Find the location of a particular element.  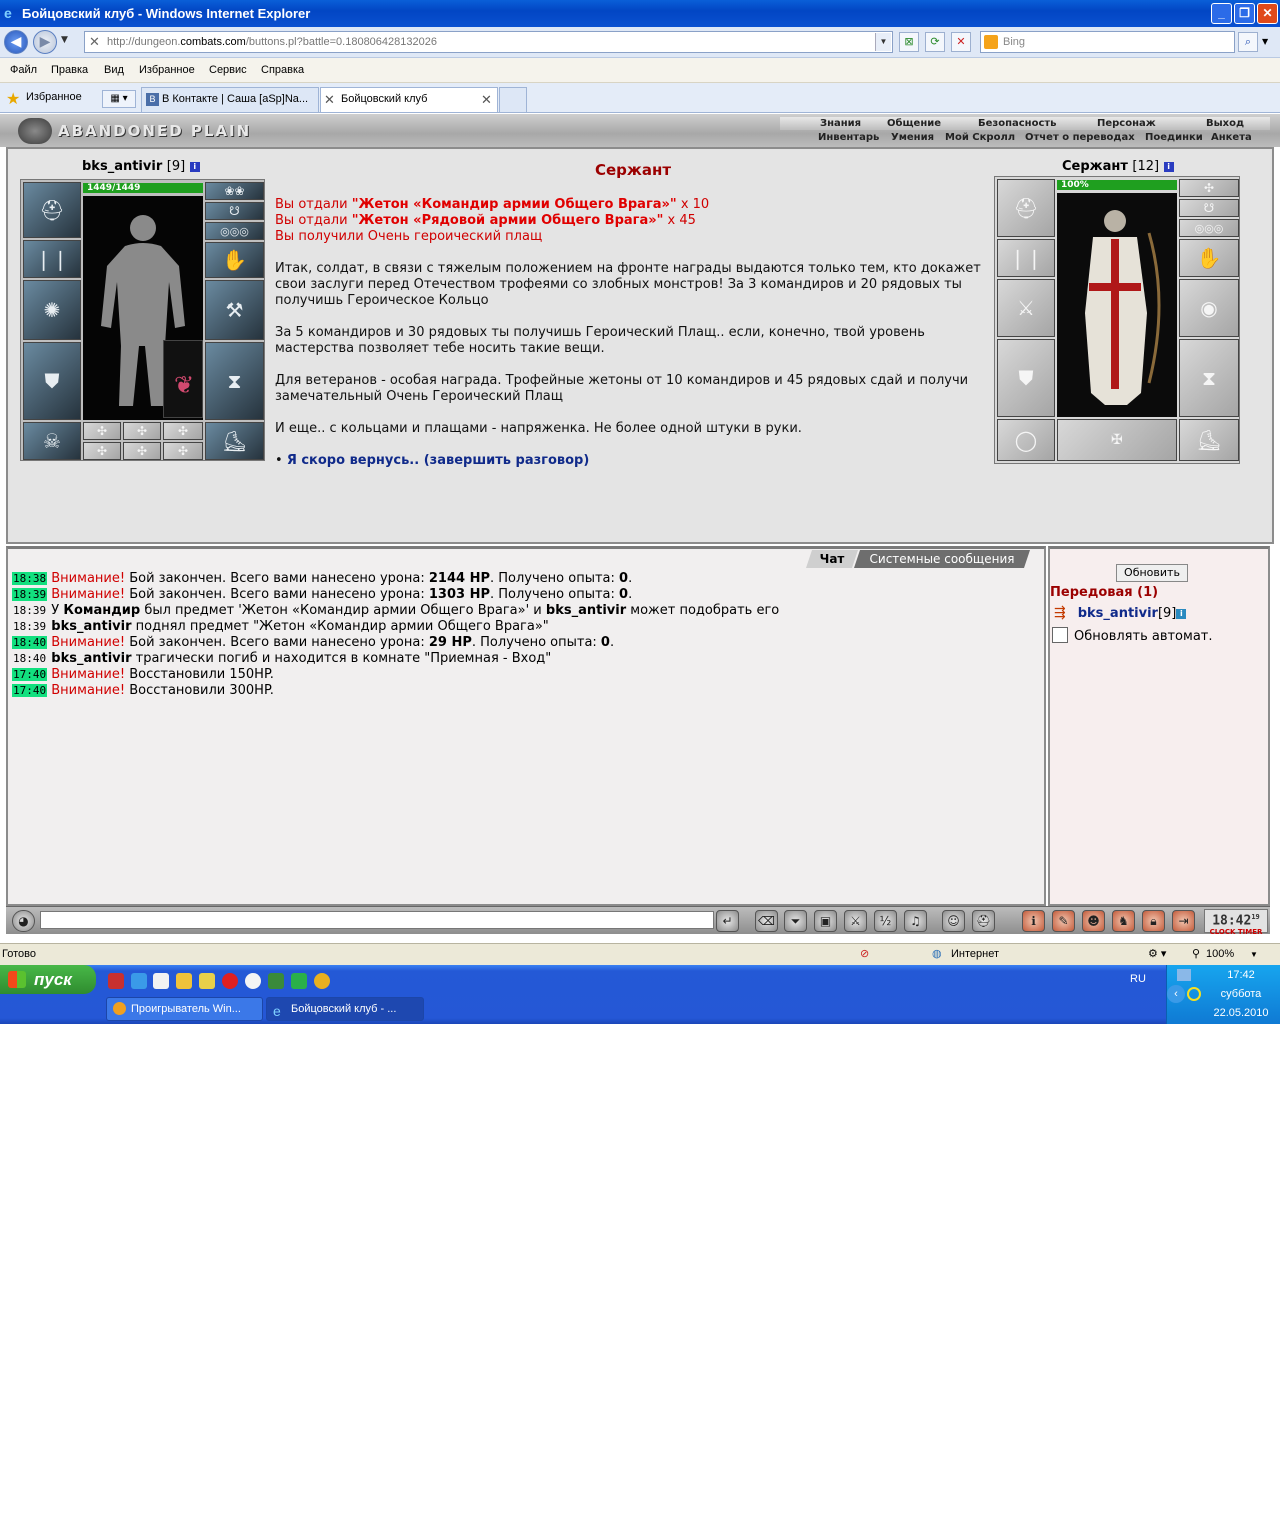

new-tab-button is located at coordinates (513, 99).